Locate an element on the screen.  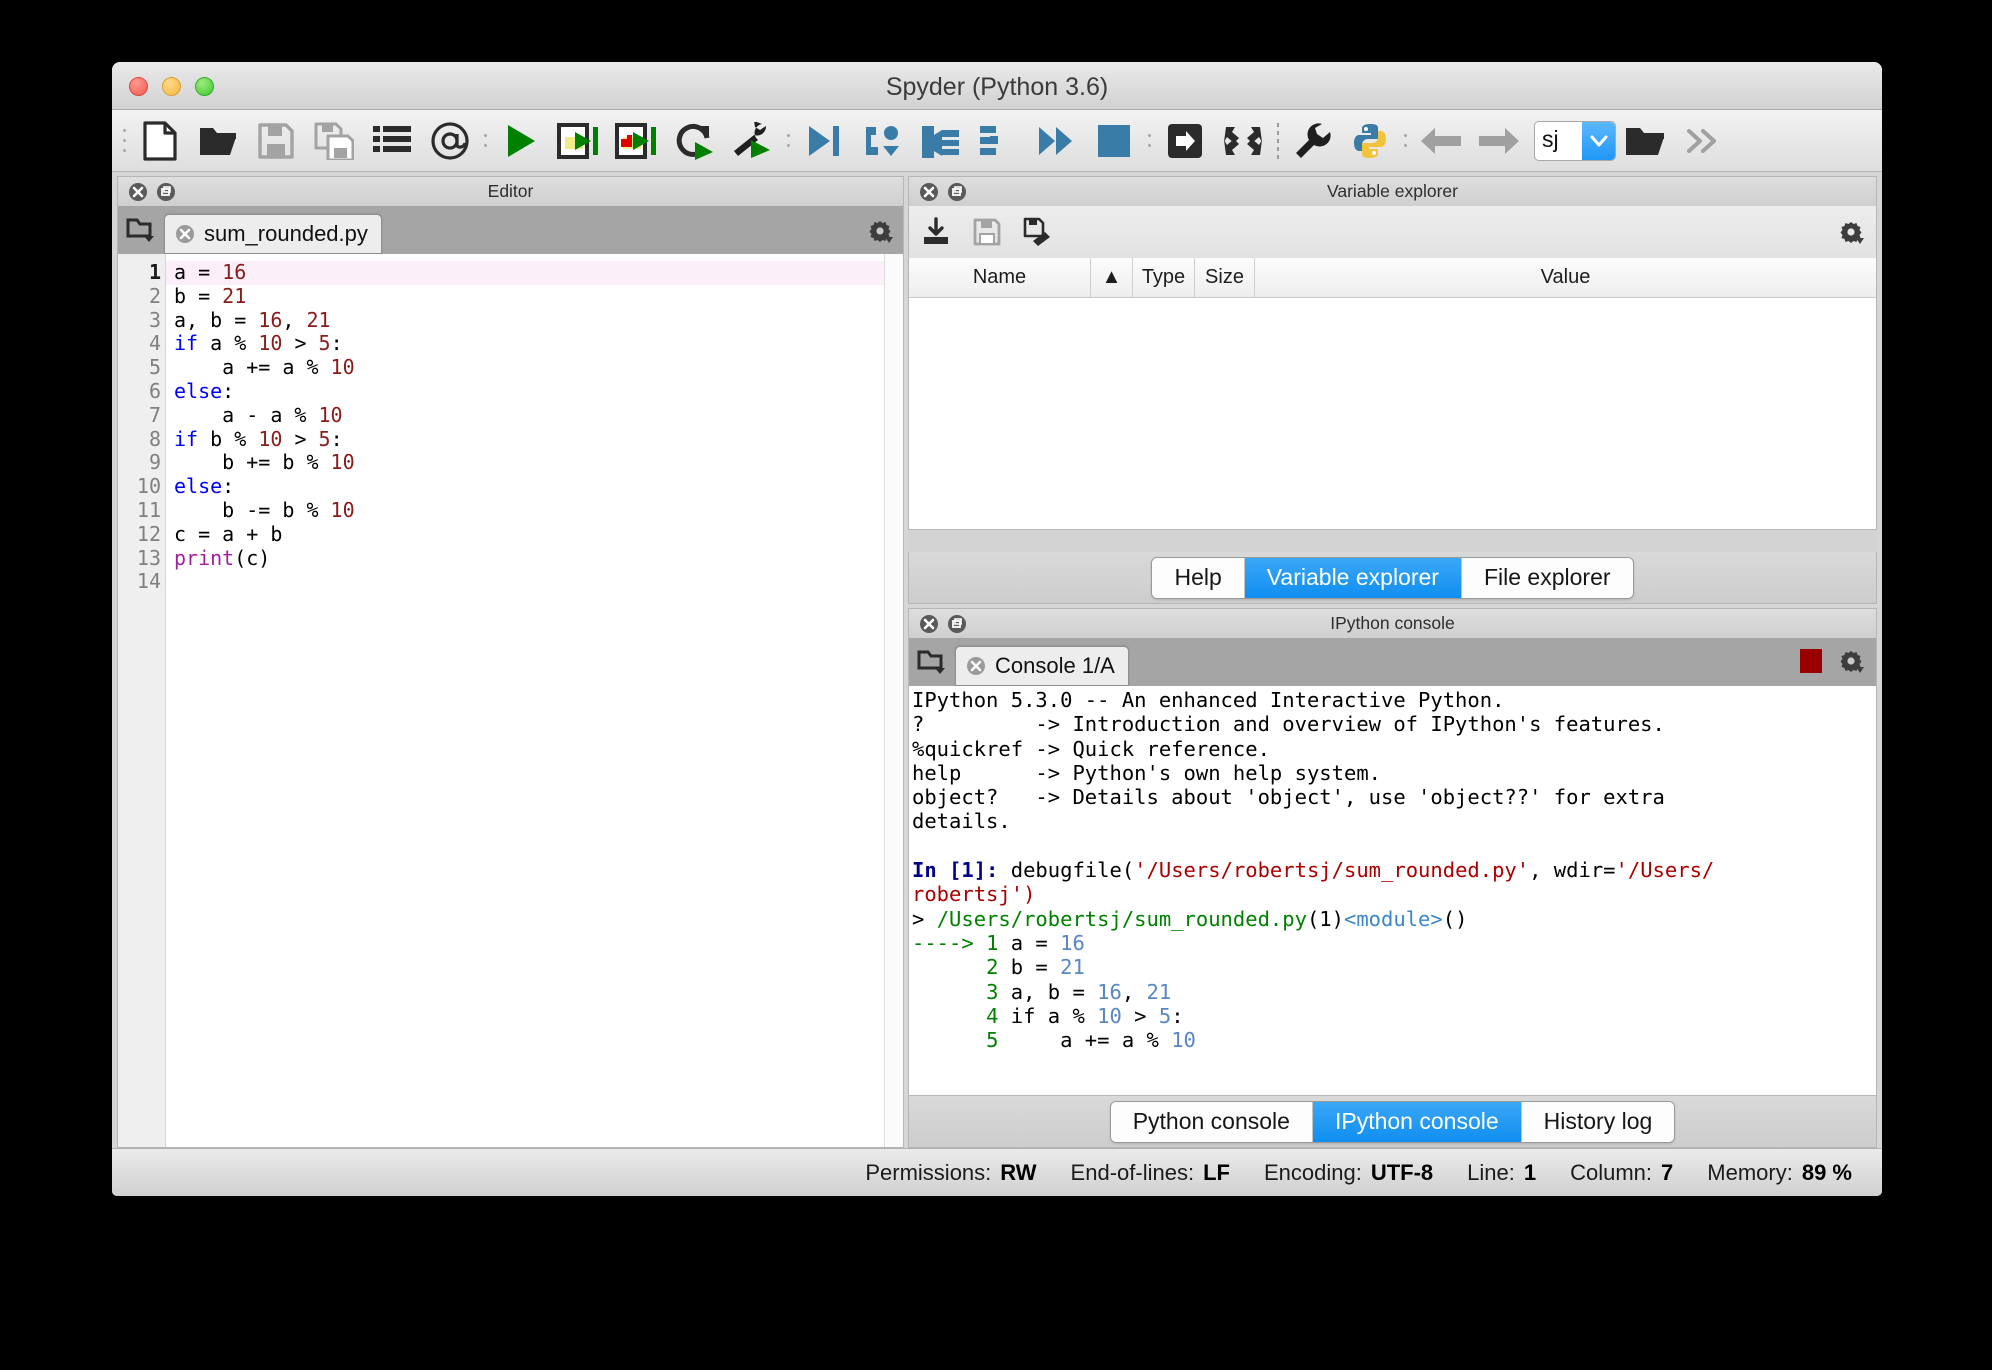
run-icon is located at coordinates (521, 141).